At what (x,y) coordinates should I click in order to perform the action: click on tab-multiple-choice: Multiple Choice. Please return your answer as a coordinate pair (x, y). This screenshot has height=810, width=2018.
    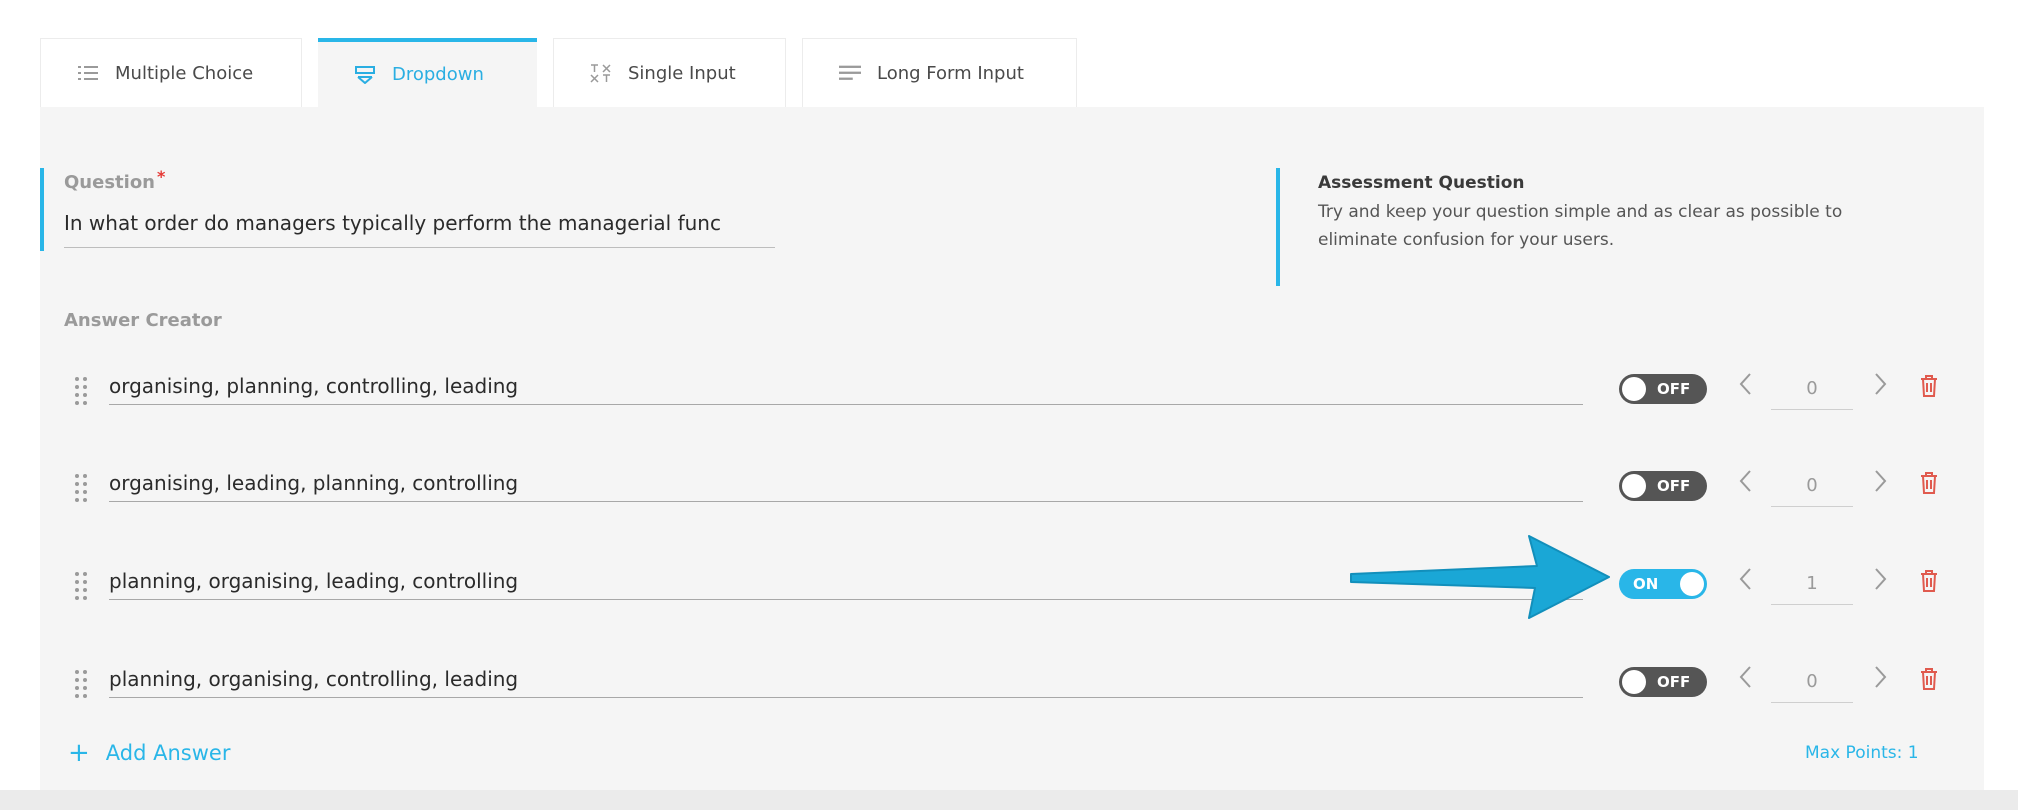
    Looking at the image, I should click on (171, 72).